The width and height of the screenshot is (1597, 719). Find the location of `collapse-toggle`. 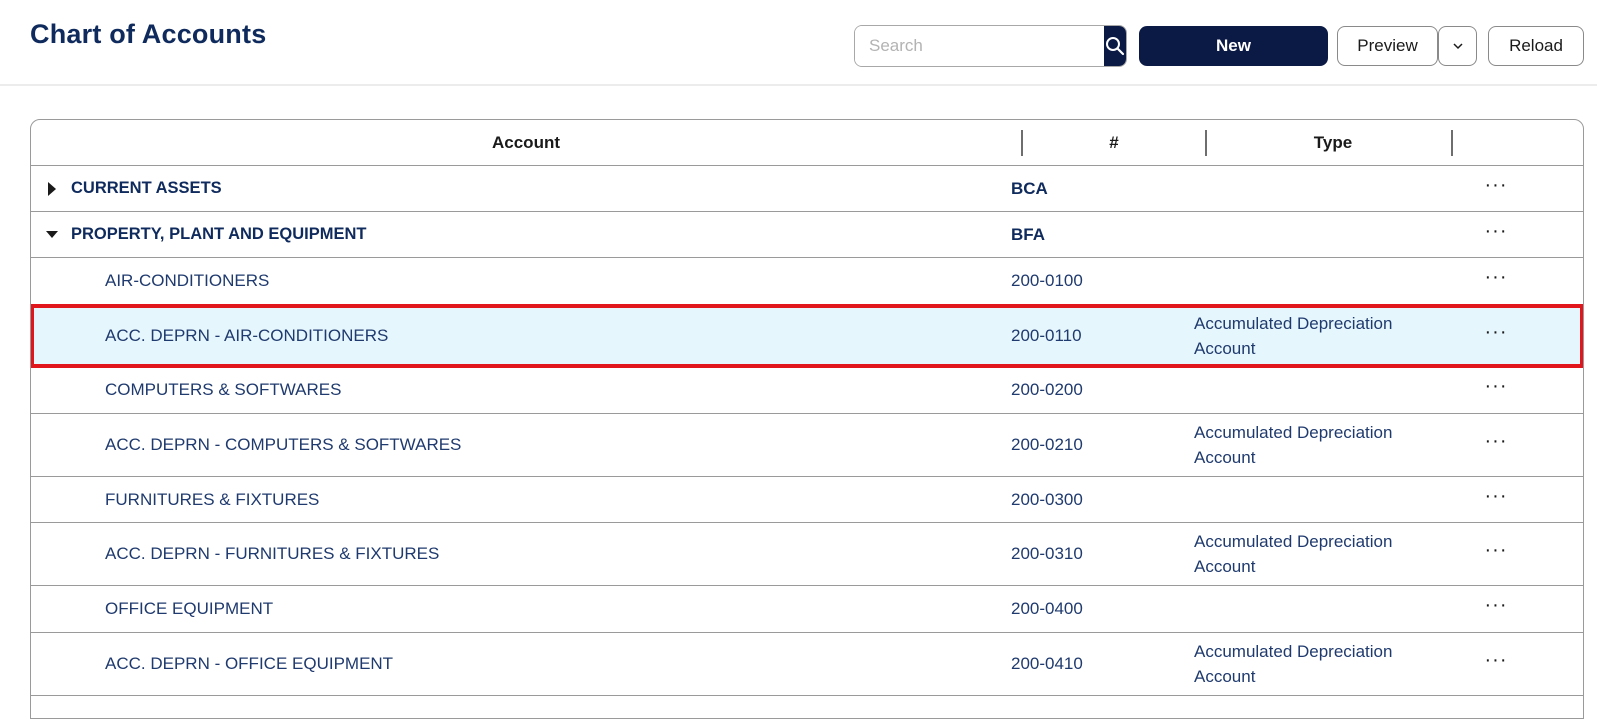

collapse-toggle is located at coordinates (52, 234).